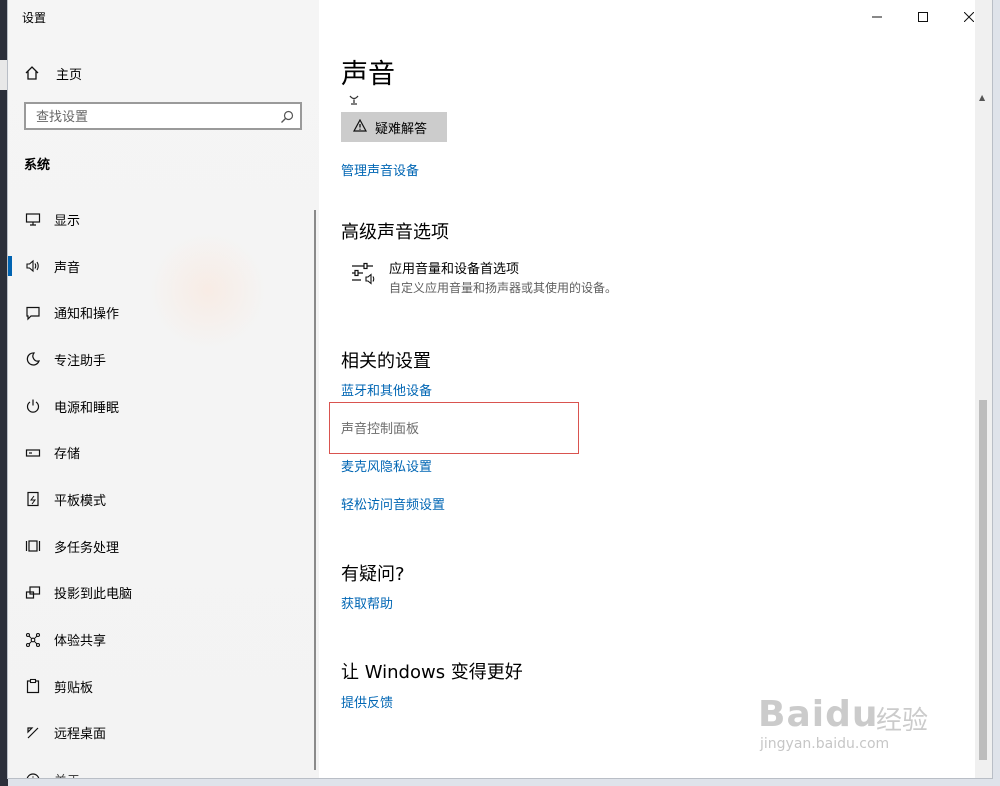 Image resolution: width=1000 pixels, height=786 pixels. I want to click on sidebar-item-about: 关于, so click(163, 767).